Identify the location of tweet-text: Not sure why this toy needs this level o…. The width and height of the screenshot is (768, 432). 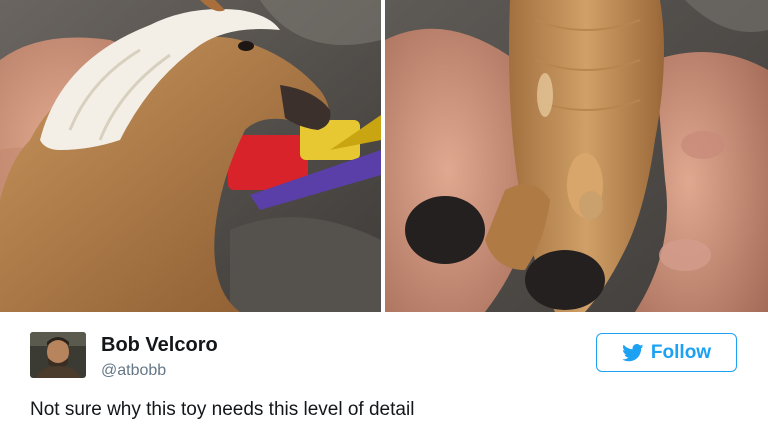
(222, 409).